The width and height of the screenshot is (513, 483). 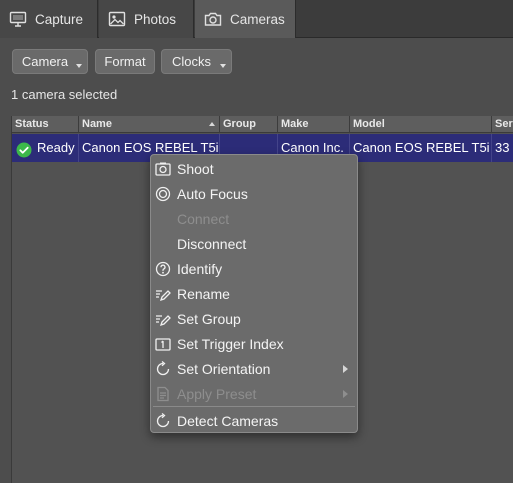 What do you see at coordinates (230, 343) in the screenshot?
I see `menu-item-label: Set Trigger Index` at bounding box center [230, 343].